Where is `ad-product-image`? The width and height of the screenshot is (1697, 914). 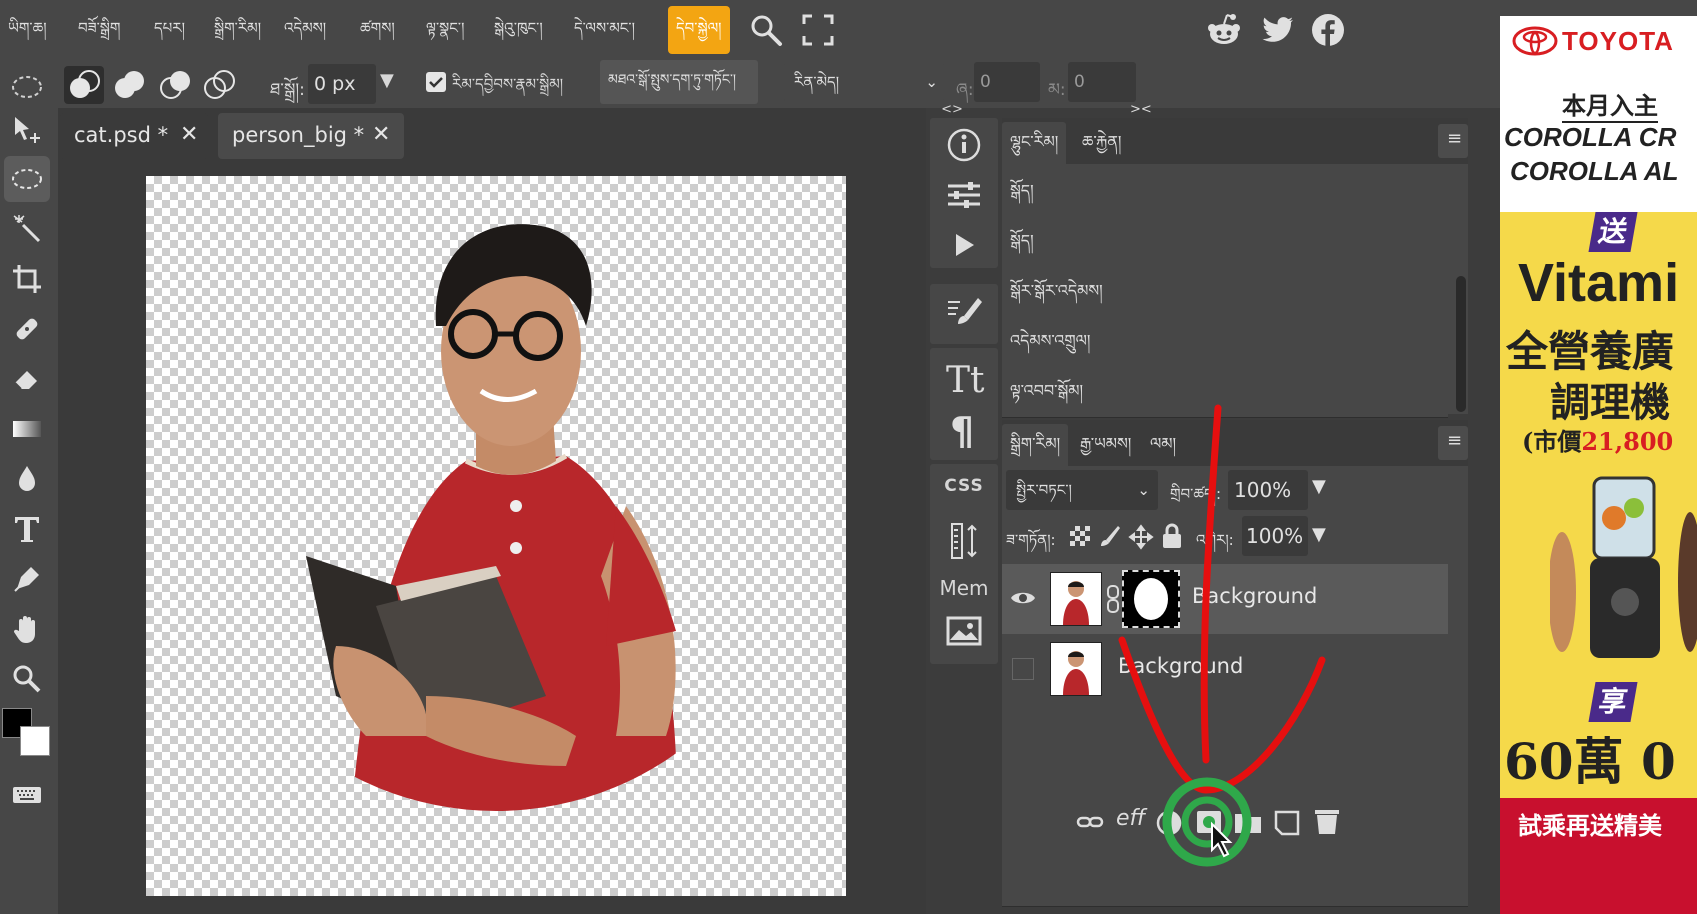 ad-product-image is located at coordinates (1622, 567).